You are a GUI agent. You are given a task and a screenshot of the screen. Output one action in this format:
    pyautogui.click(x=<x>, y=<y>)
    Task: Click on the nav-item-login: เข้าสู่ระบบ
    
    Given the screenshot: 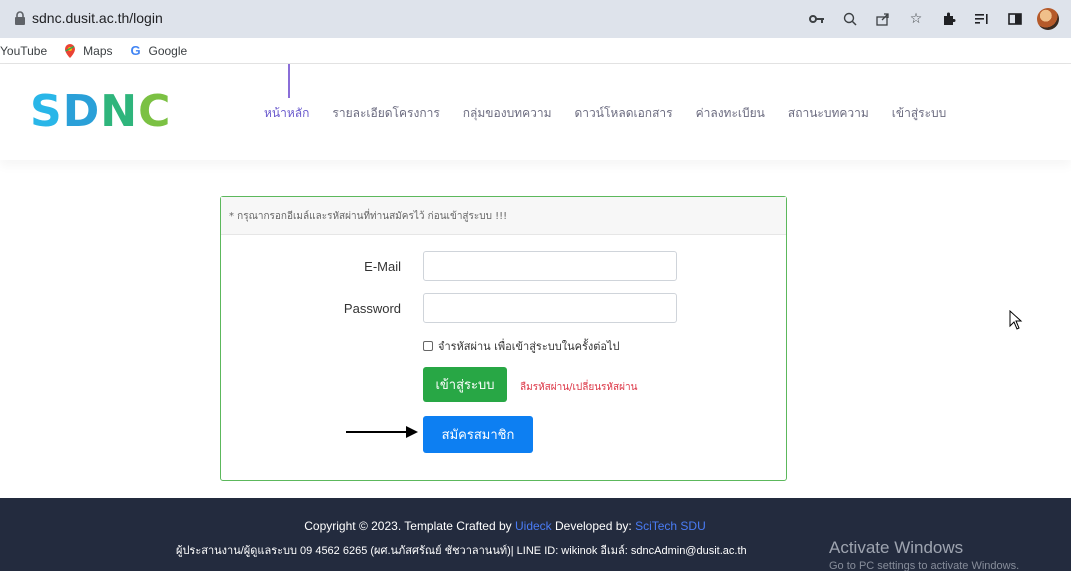 What is the action you would take?
    pyautogui.click(x=919, y=113)
    